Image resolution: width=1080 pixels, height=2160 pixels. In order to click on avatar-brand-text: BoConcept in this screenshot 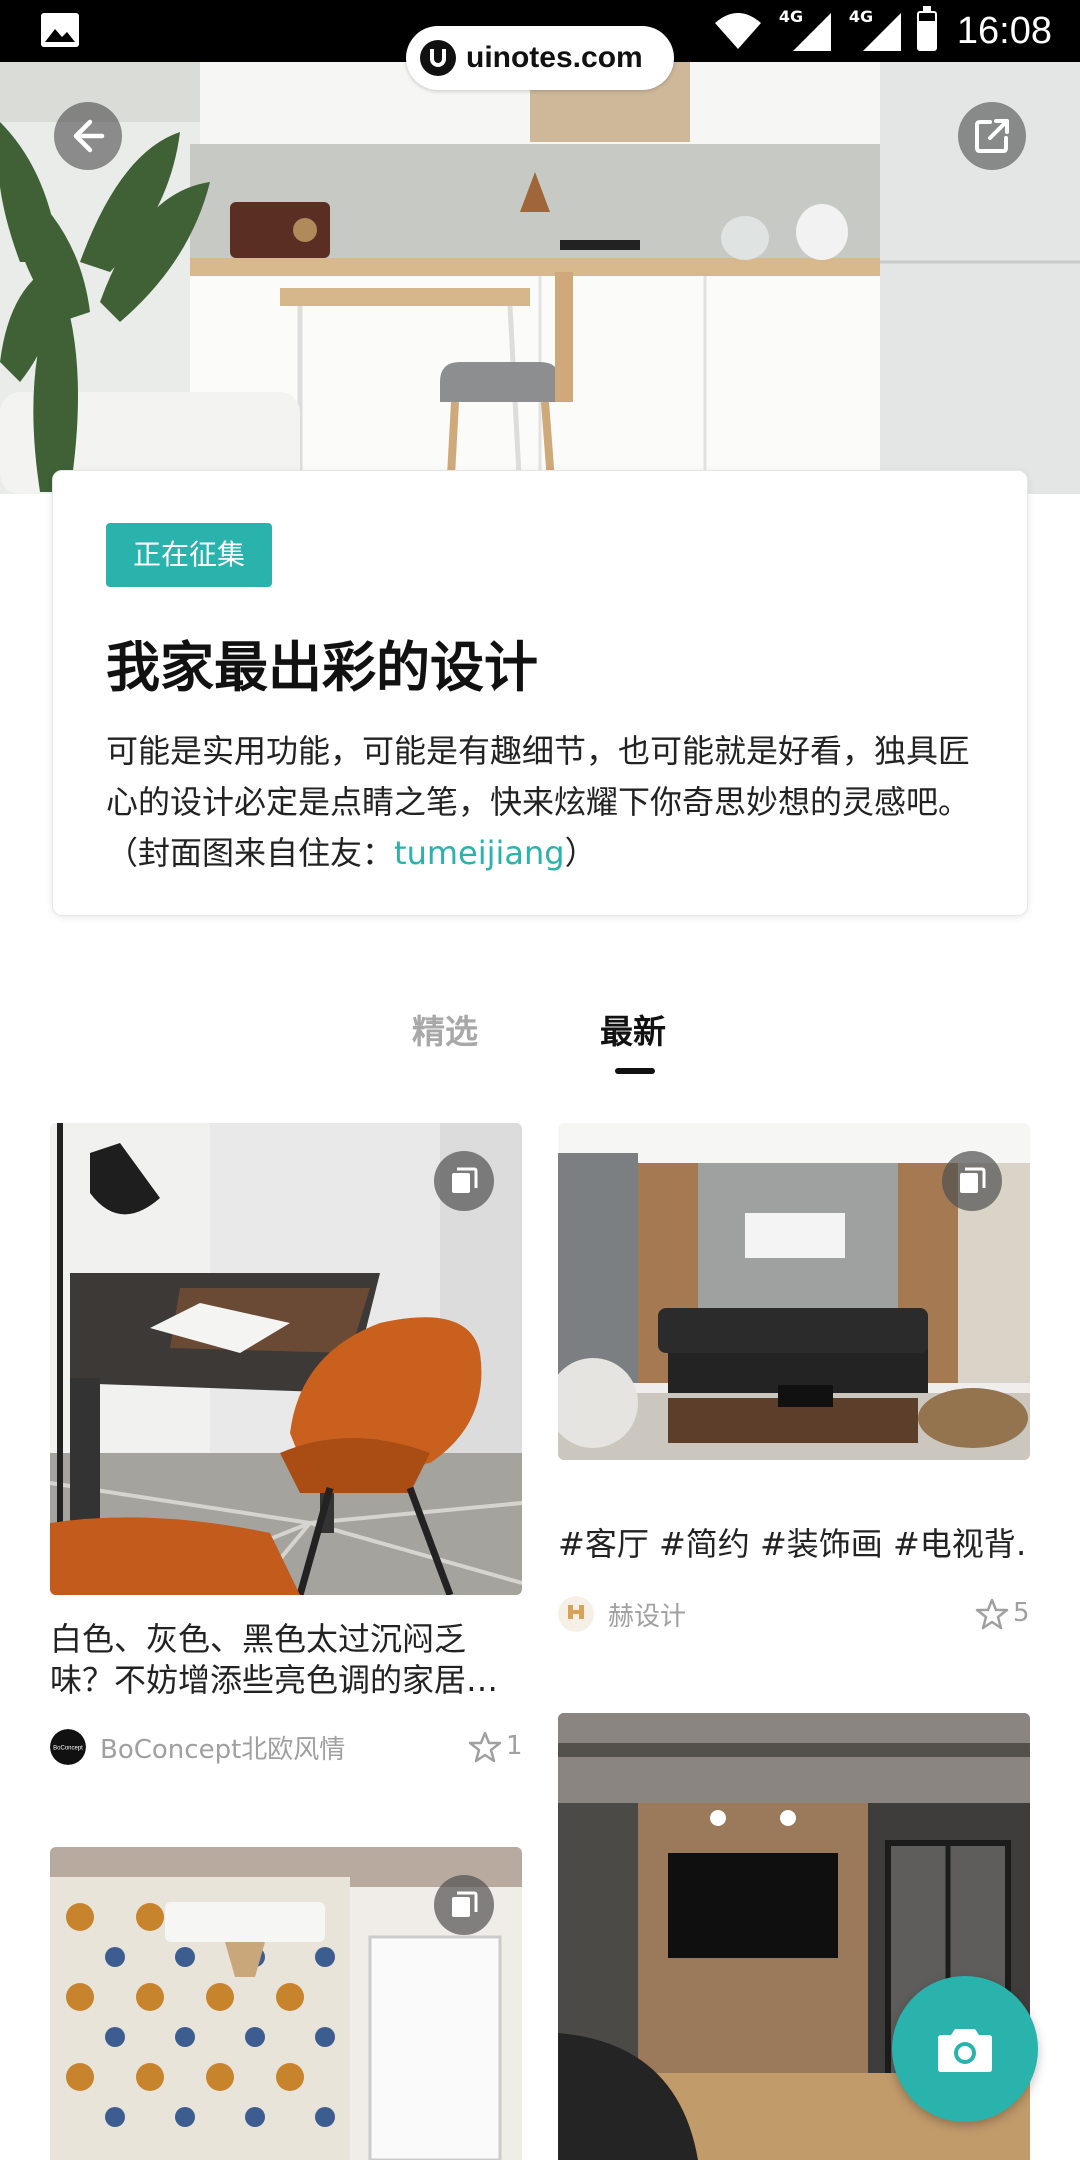, I will do `click(68, 1749)`.